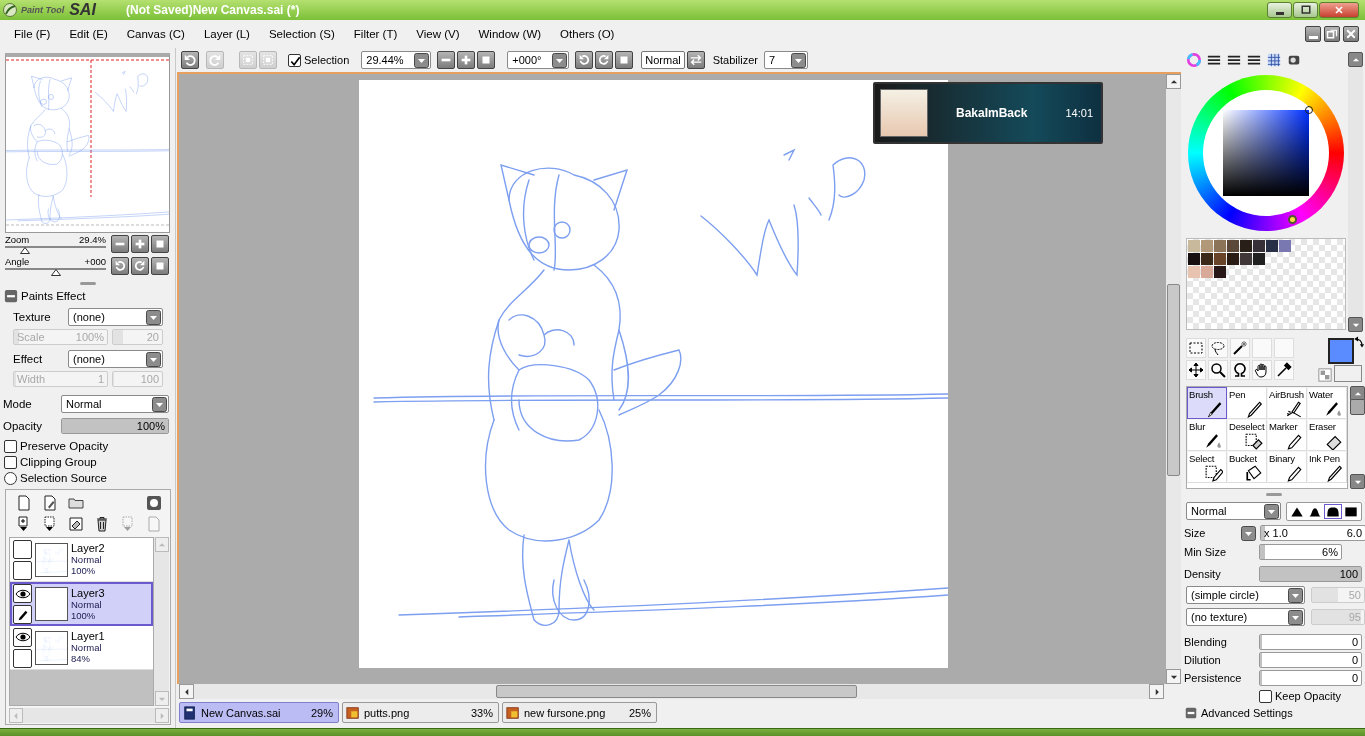 This screenshot has width=1365, height=736. Describe the element at coordinates (81, 604) in the screenshot. I see `layer-row: Layer3 Normal 100%` at that location.